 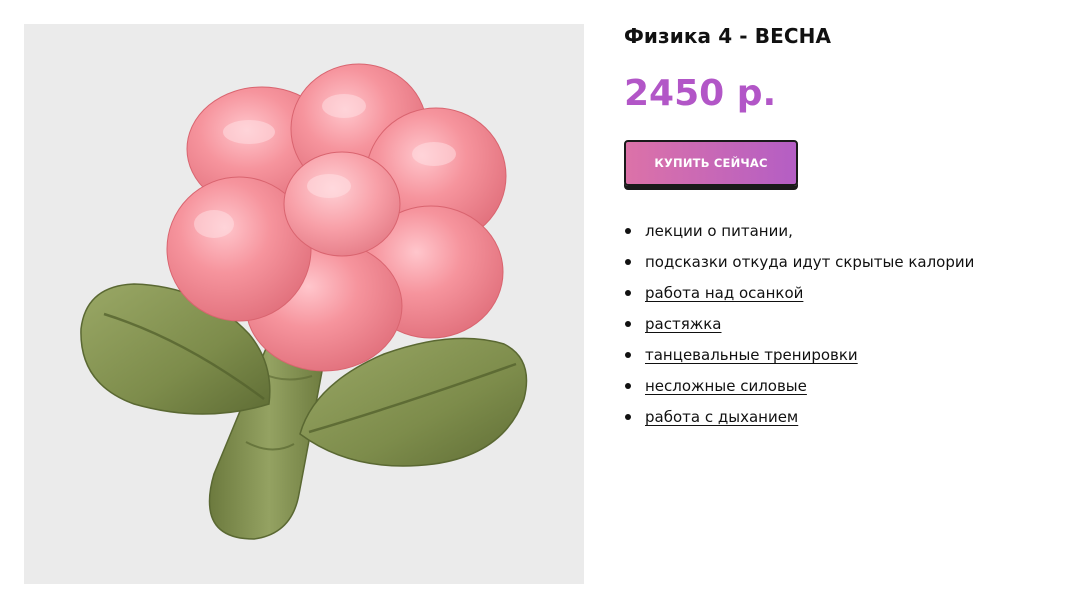 I want to click on list-item: лекции о питании,, so click(x=839, y=231).